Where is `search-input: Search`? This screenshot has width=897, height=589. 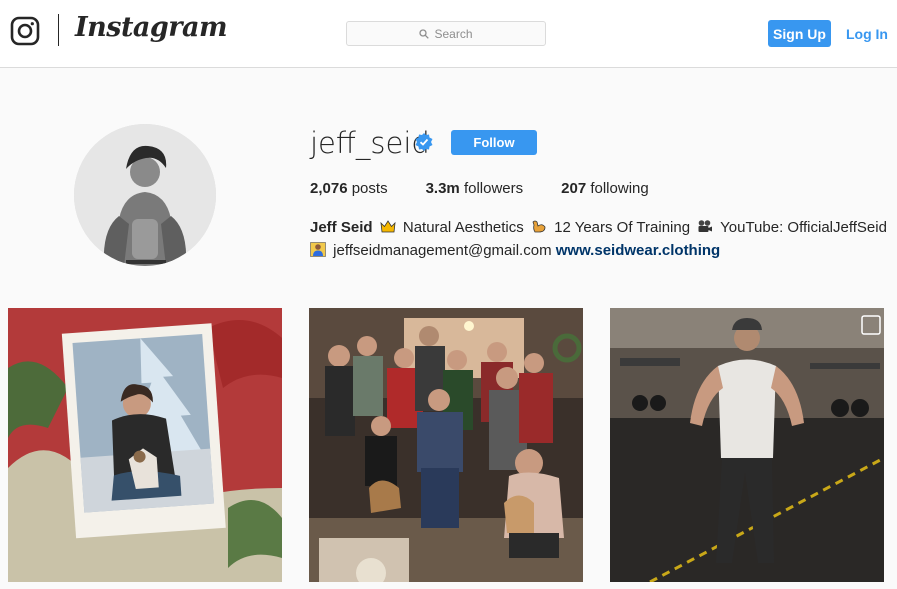
search-input: Search is located at coordinates (446, 33).